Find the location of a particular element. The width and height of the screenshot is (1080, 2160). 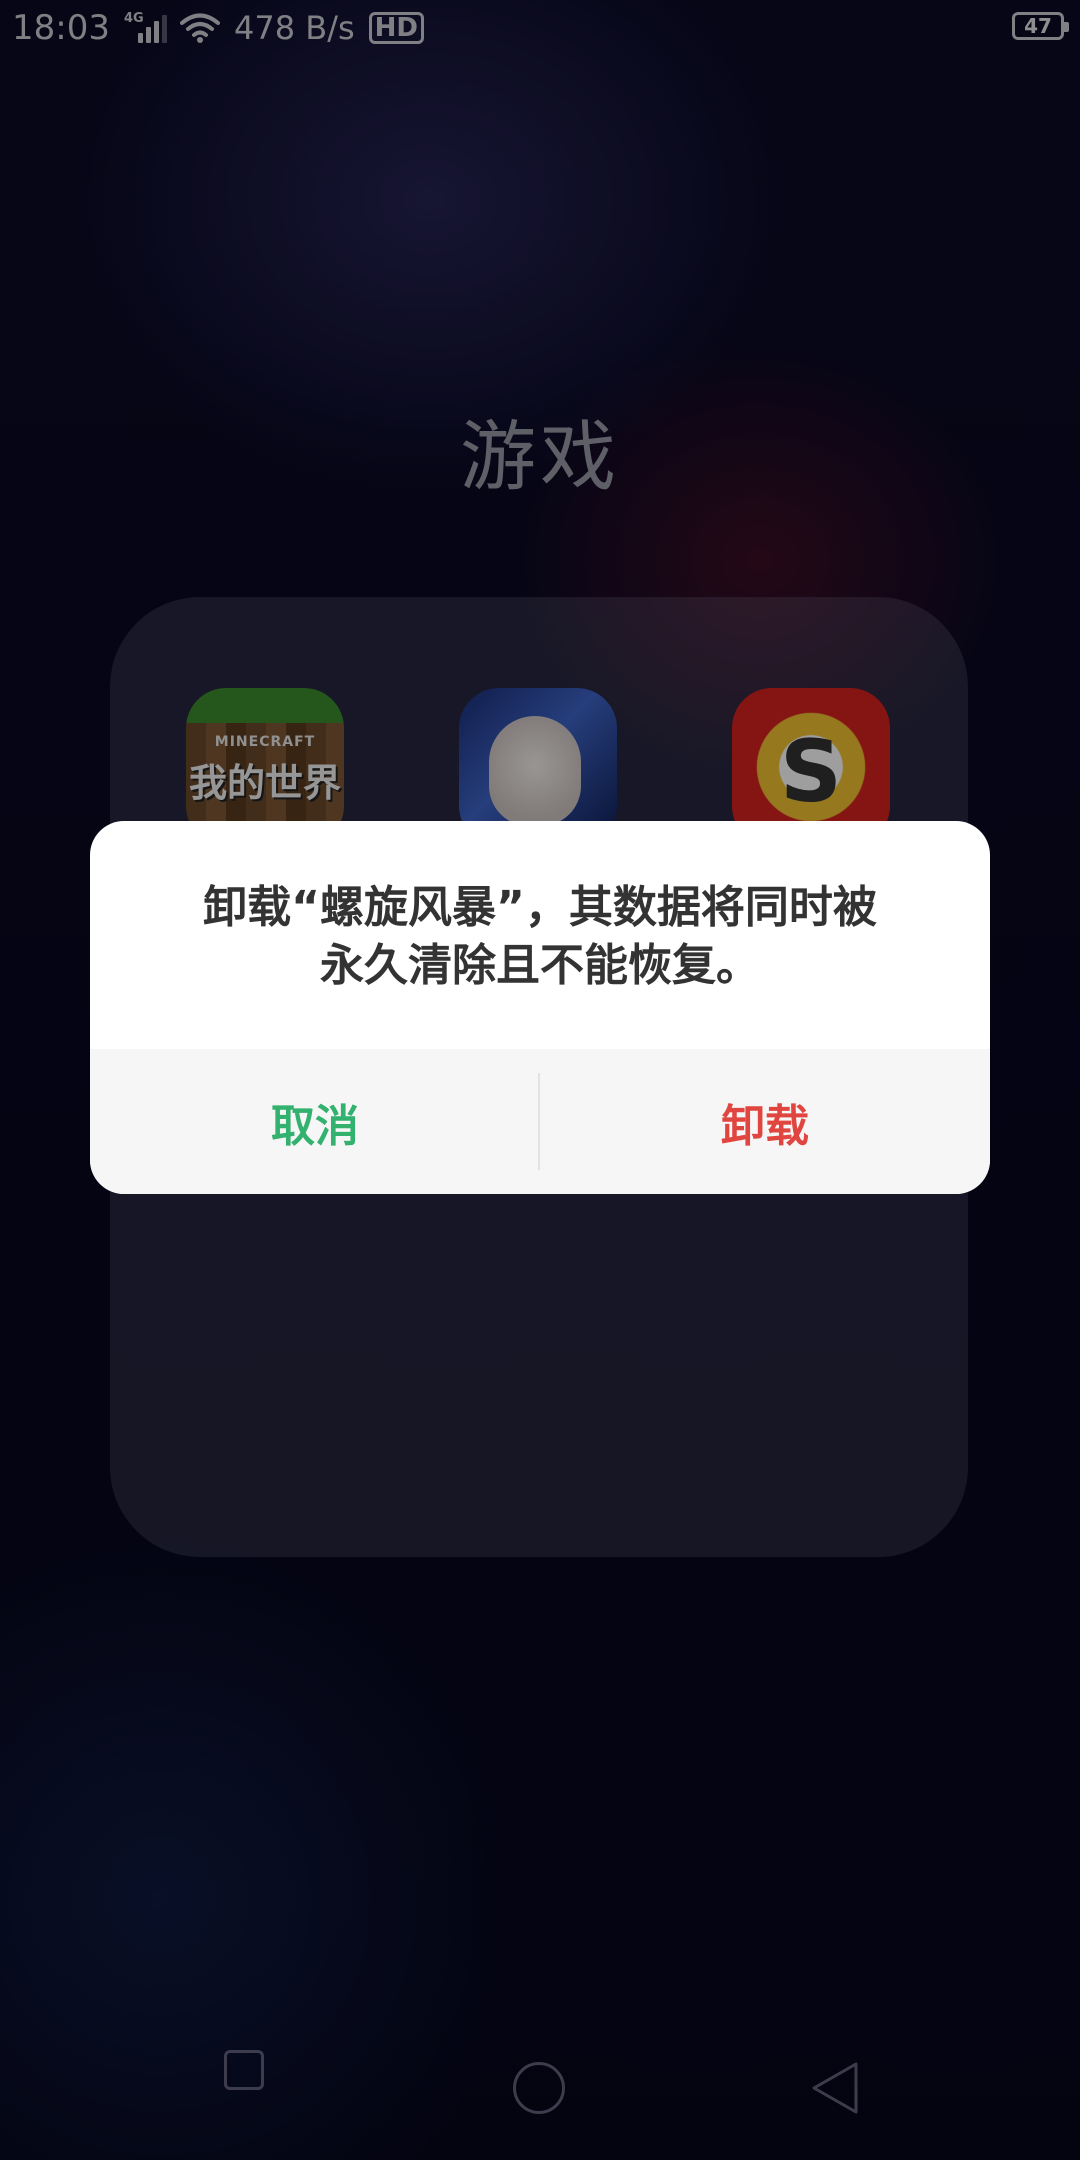

uninstall-button: 卸载 is located at coordinates (765, 1121).